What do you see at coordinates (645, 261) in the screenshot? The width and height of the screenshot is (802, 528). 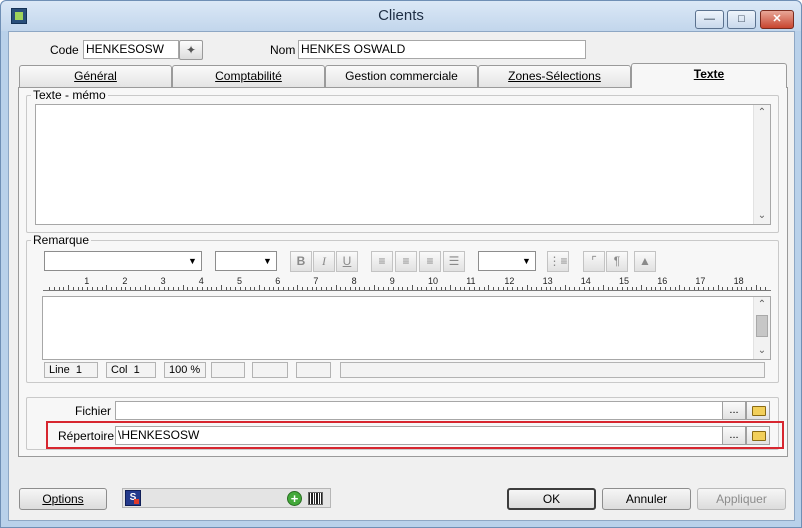 I see `warning-button: ▲` at bounding box center [645, 261].